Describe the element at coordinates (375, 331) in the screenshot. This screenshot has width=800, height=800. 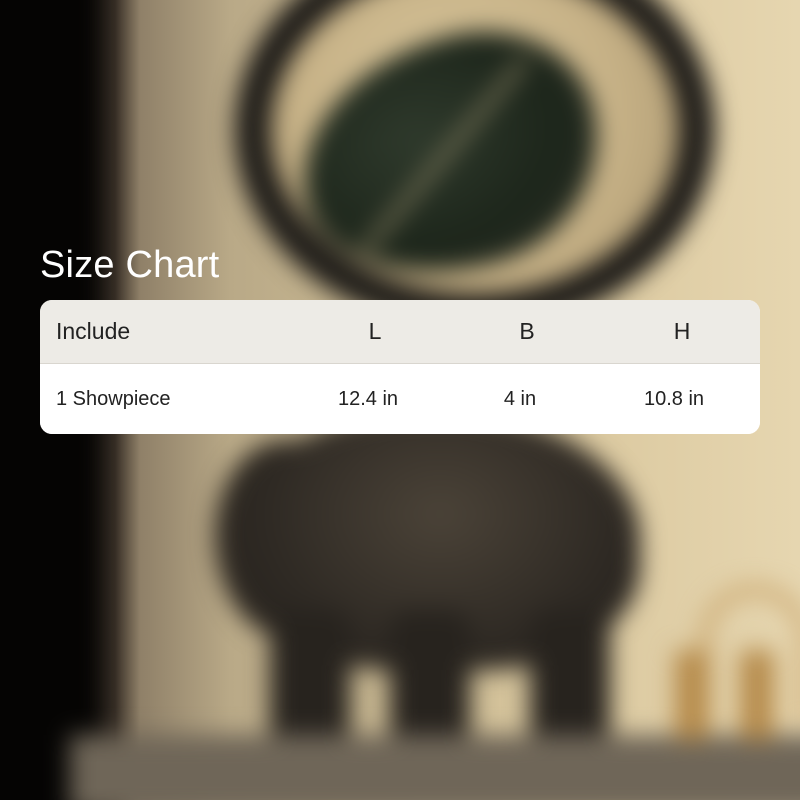
I see `header-length: L` at that location.